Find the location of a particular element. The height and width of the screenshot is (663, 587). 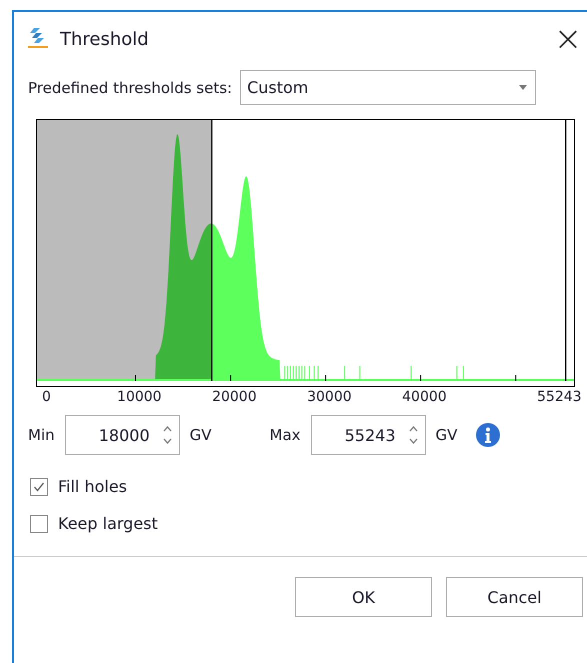

max-threshold-line is located at coordinates (565, 250).